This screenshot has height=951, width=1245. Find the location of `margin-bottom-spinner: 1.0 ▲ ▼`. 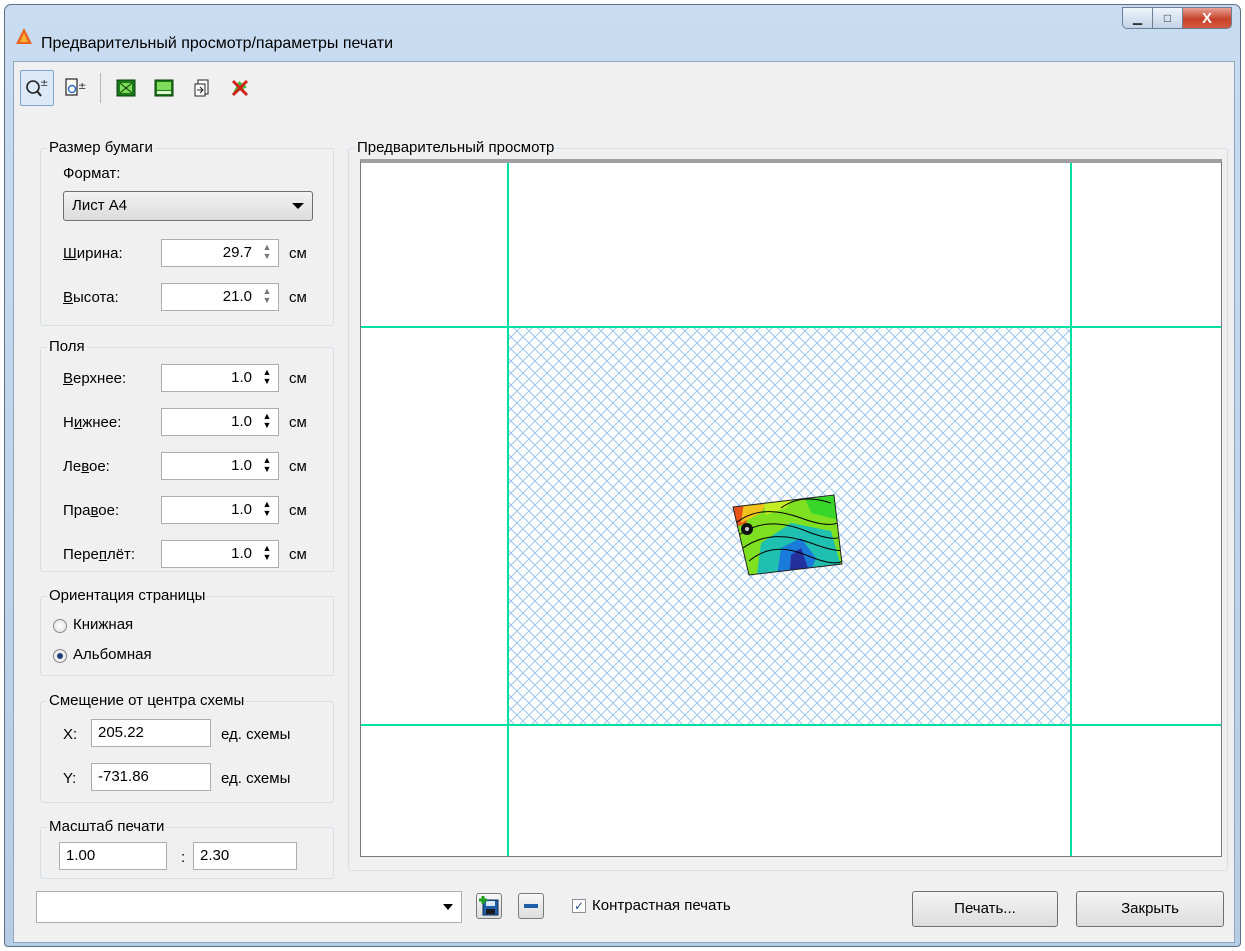

margin-bottom-spinner: 1.0 ▲ ▼ is located at coordinates (220, 422).